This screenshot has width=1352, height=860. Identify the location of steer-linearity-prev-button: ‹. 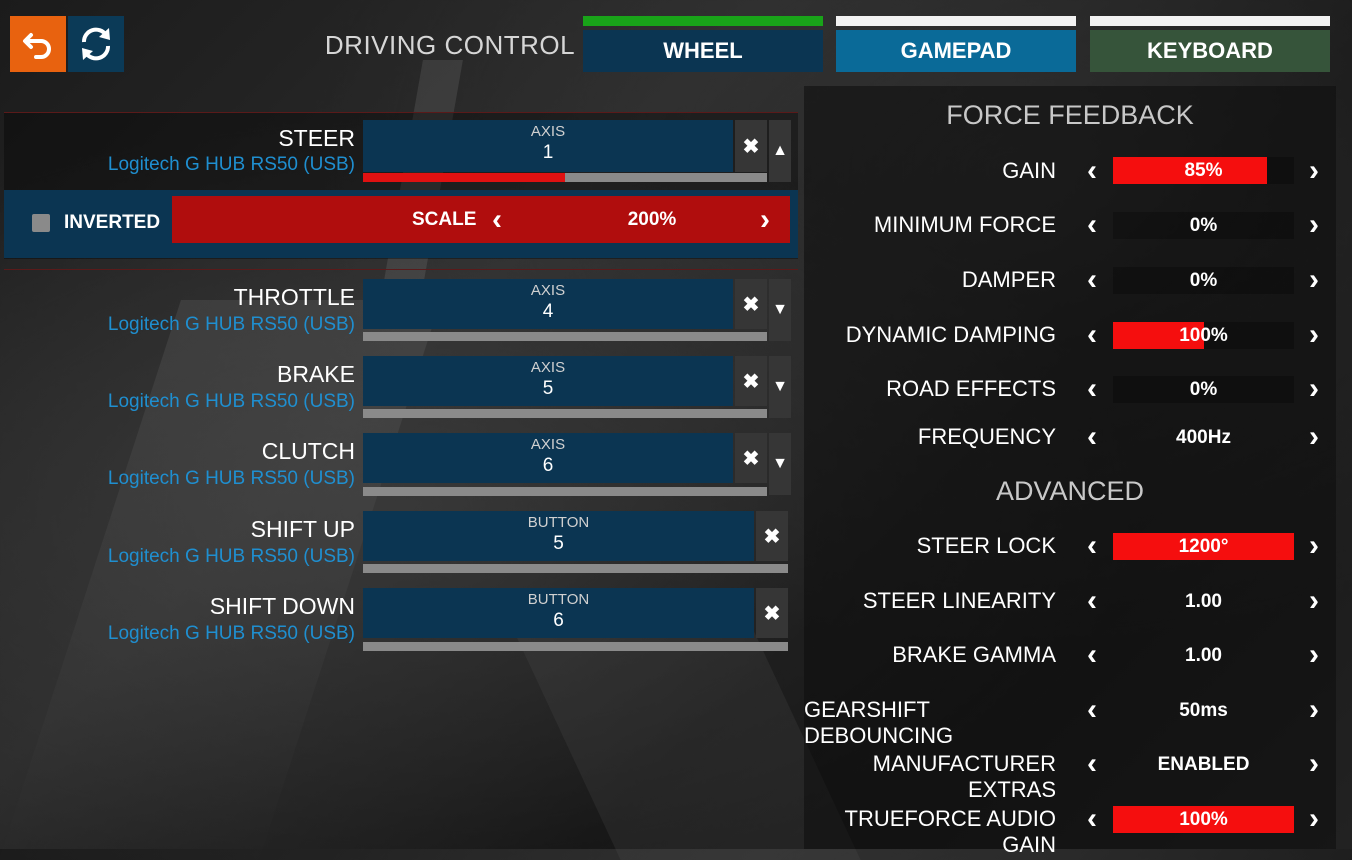
(1092, 601).